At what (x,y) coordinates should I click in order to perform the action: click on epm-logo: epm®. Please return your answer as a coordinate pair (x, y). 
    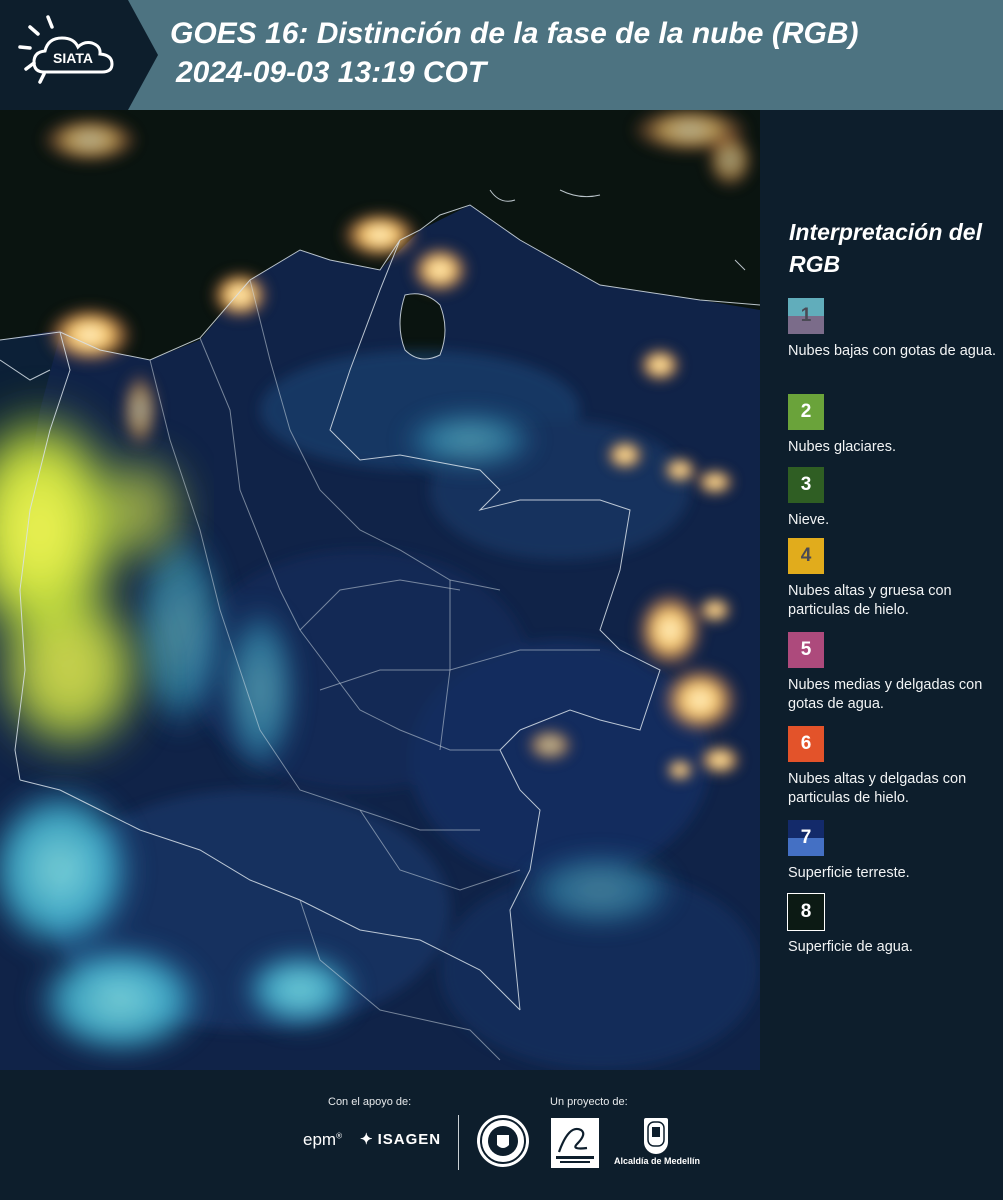
    Looking at the image, I should click on (322, 1140).